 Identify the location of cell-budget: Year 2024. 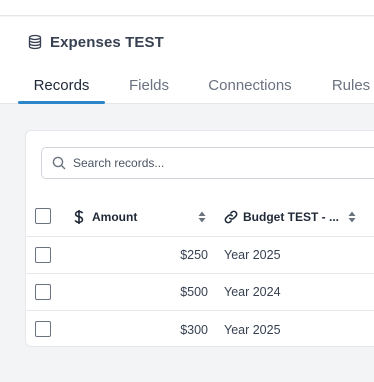
(252, 292).